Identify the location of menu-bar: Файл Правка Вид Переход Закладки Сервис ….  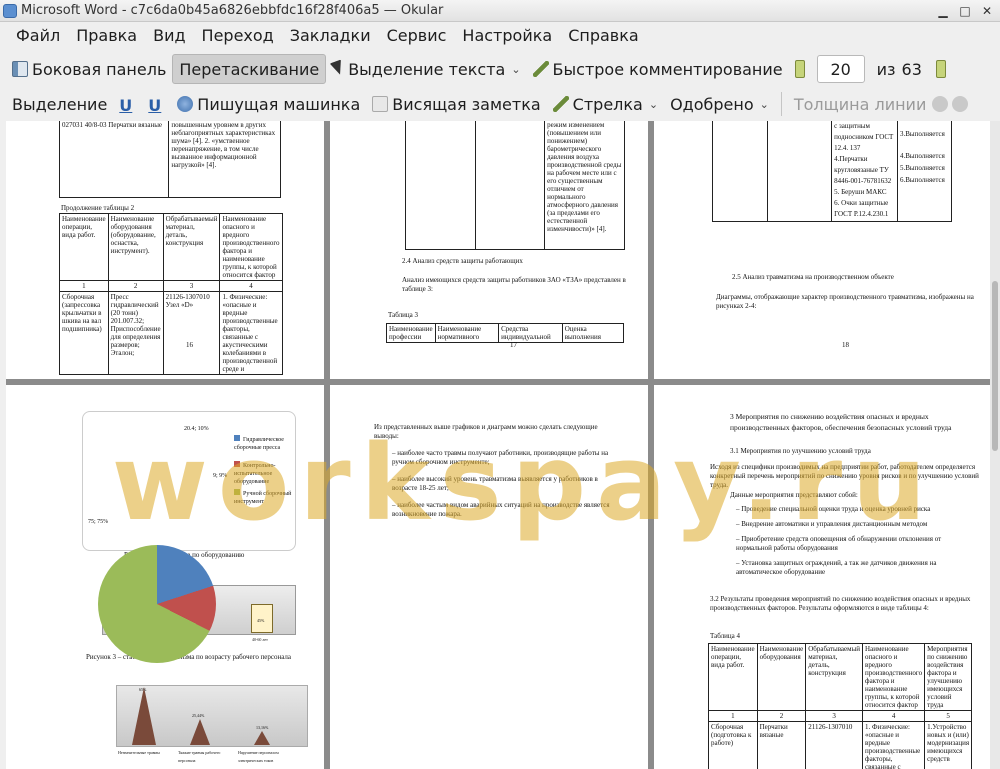
(500, 36).